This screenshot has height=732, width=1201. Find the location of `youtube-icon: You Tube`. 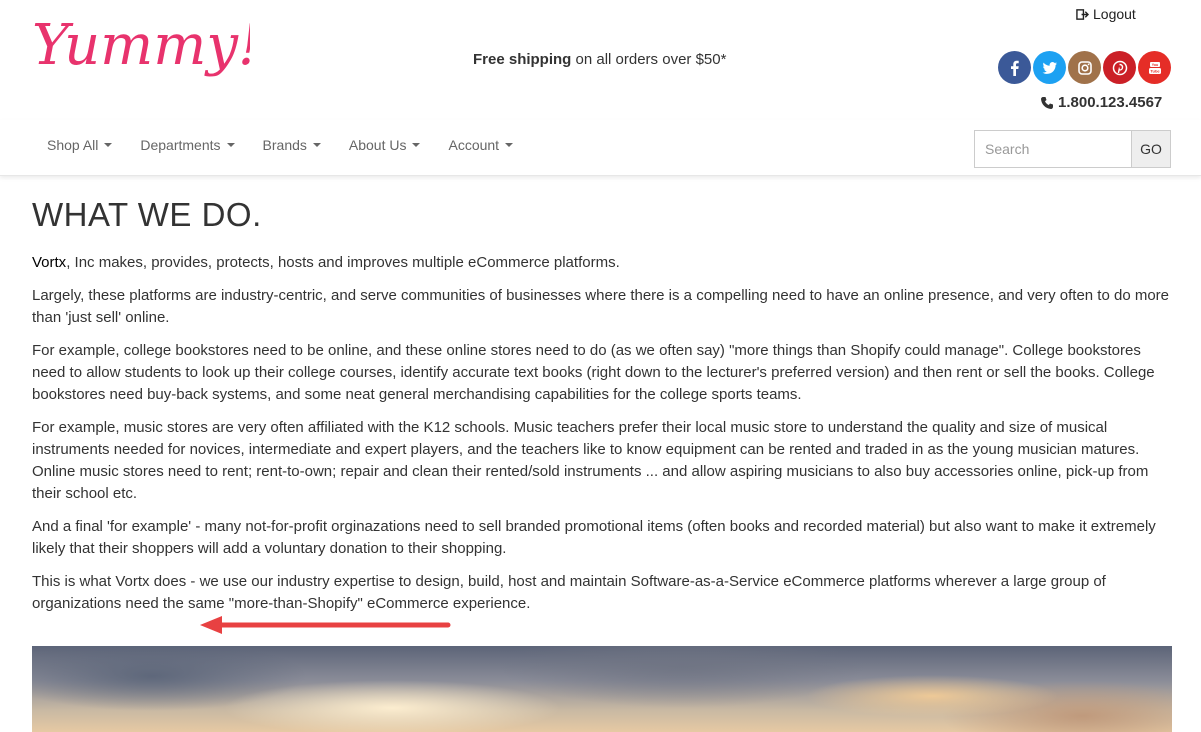

youtube-icon: You Tube is located at coordinates (1154, 67).